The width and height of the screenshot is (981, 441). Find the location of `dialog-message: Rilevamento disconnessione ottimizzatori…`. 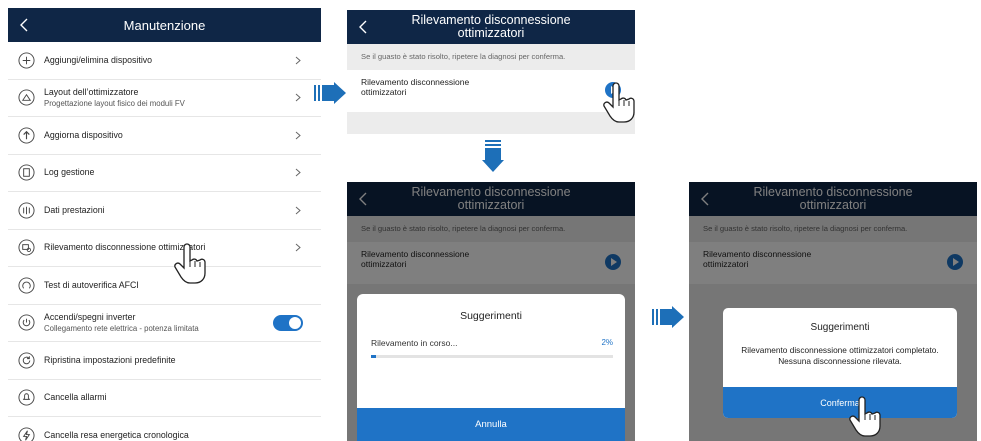

dialog-message: Rilevamento disconnessione ottimizzatori… is located at coordinates (840, 355).